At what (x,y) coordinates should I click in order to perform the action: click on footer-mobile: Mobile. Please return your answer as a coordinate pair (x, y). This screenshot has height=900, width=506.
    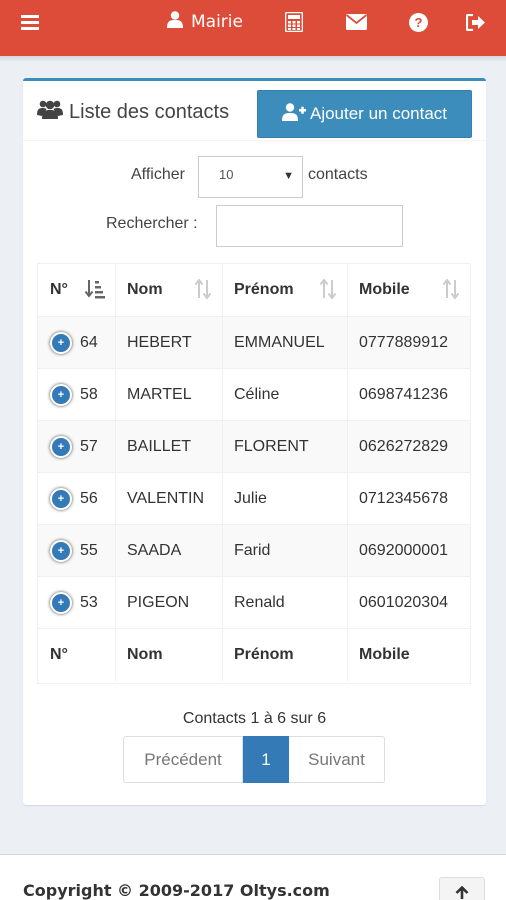
    Looking at the image, I should click on (408, 655).